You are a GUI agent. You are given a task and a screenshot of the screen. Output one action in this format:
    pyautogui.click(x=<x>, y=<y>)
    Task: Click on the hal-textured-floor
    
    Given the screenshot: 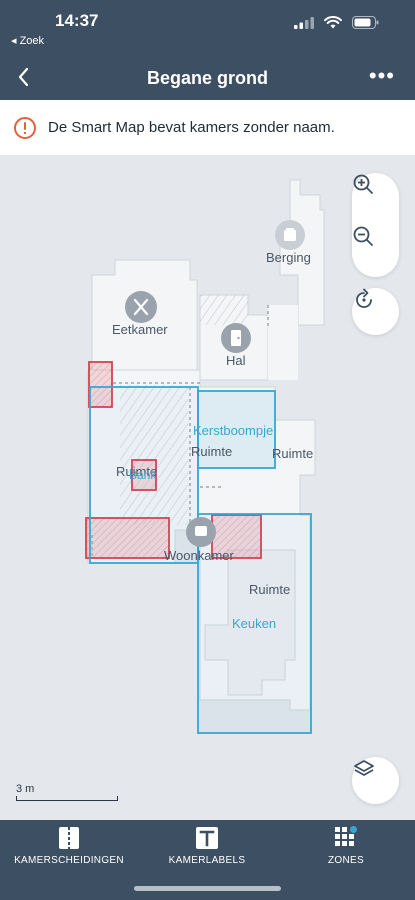 What is the action you would take?
    pyautogui.click(x=224, y=310)
    